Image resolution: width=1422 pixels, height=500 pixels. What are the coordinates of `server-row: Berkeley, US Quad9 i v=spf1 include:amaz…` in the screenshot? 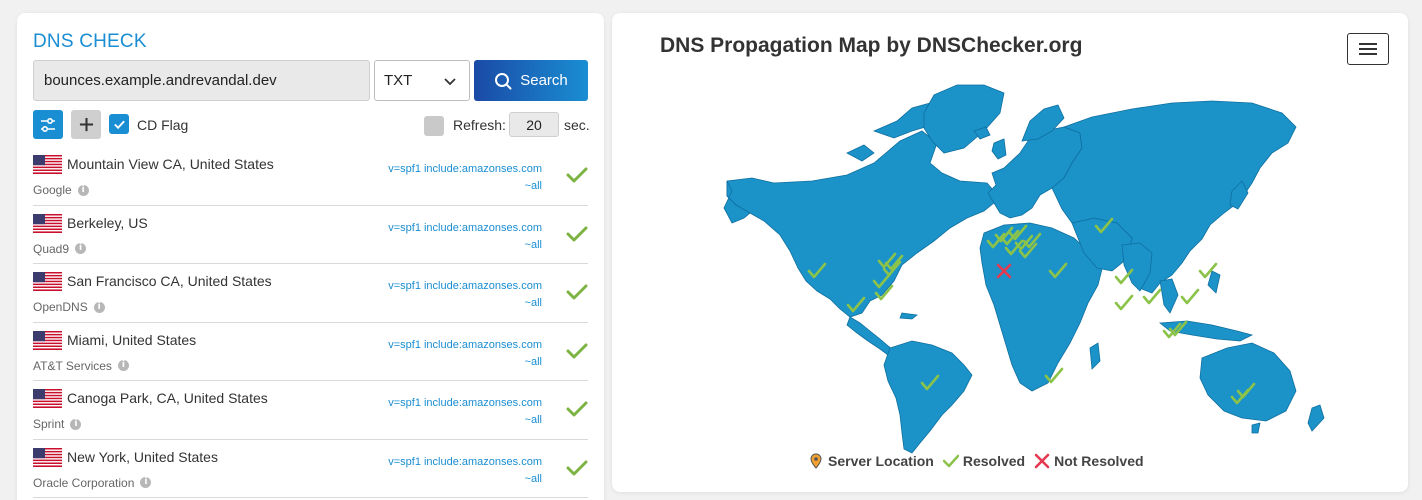 It's located at (310, 235).